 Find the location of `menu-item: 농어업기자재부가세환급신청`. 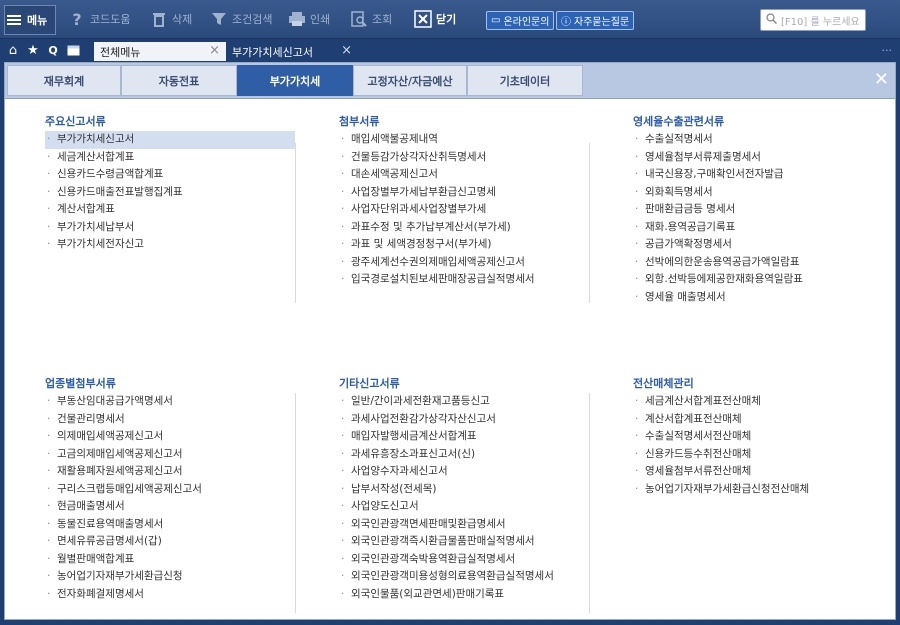

menu-item: 농어업기자재부가세환급신청 is located at coordinates (170, 577).